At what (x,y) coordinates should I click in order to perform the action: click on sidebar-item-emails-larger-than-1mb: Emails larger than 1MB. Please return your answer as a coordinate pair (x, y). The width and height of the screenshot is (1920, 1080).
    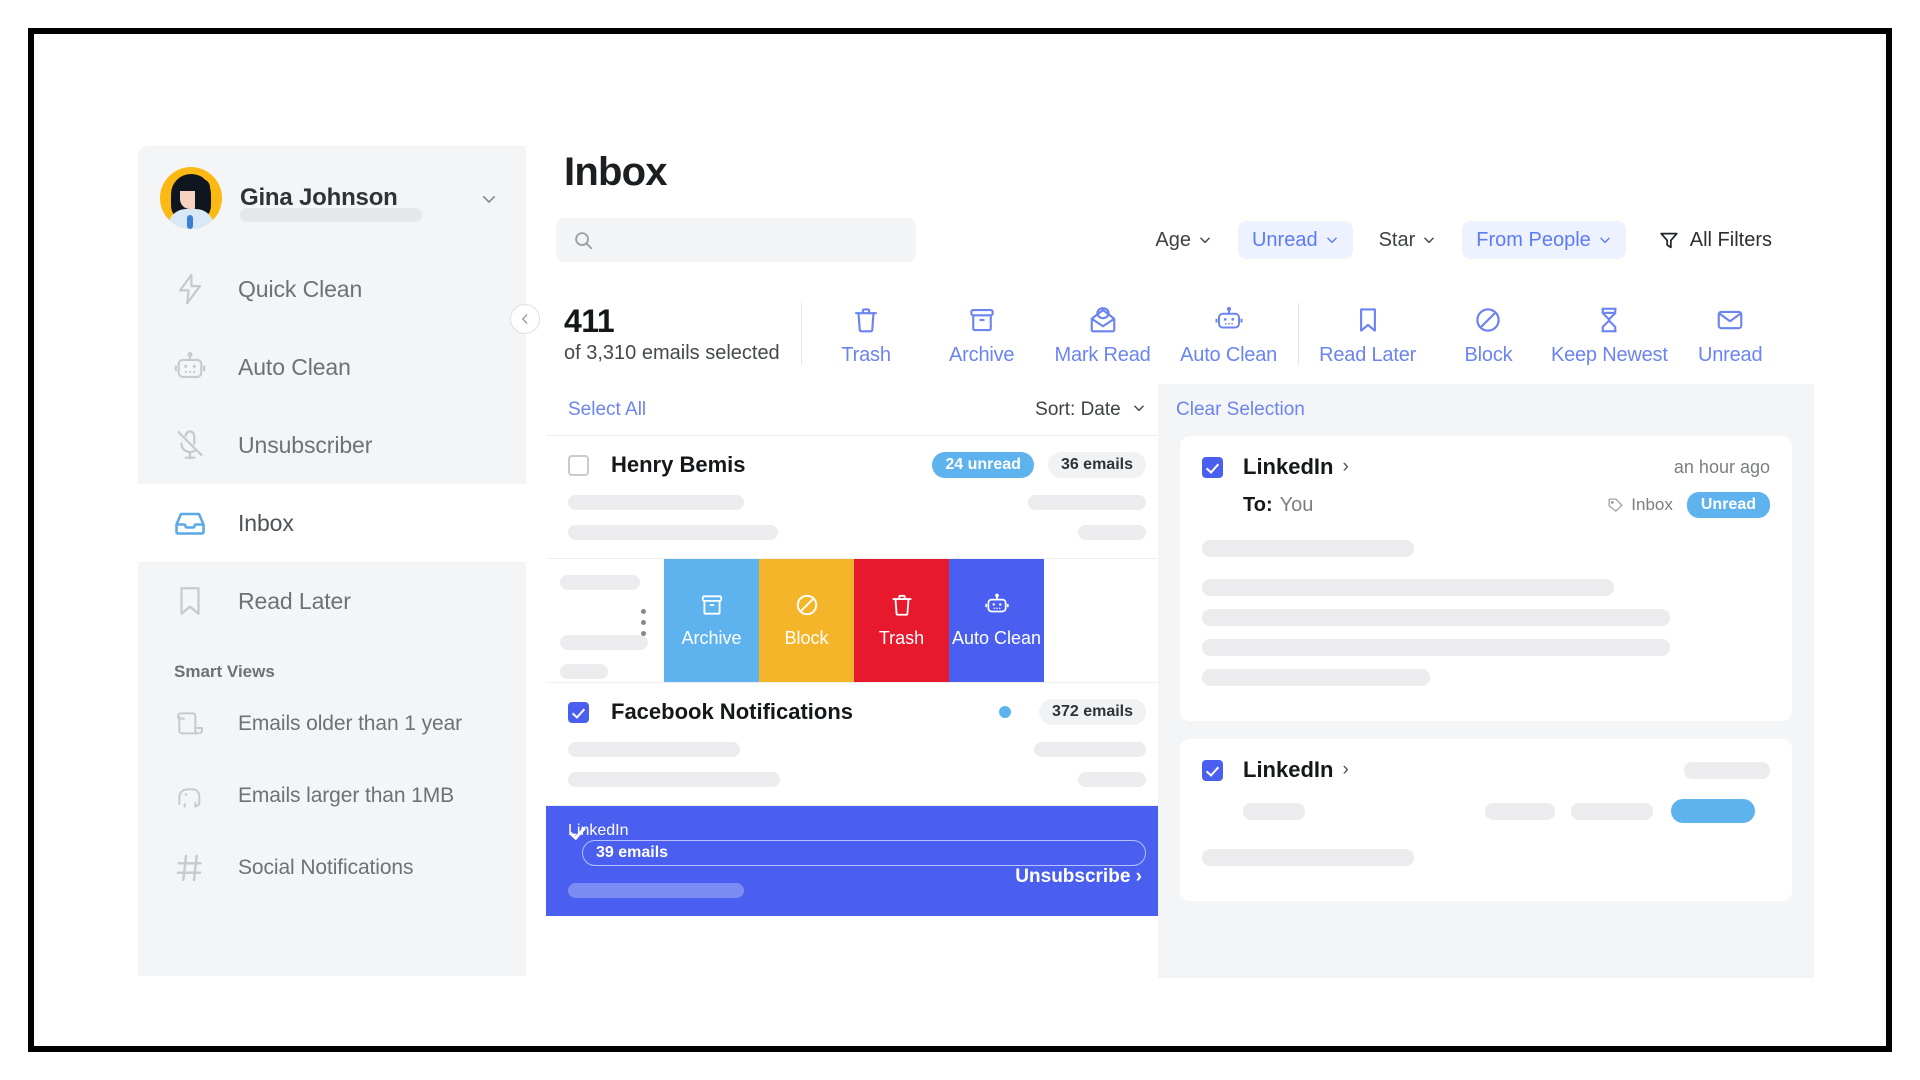
    Looking at the image, I should click on (332, 796).